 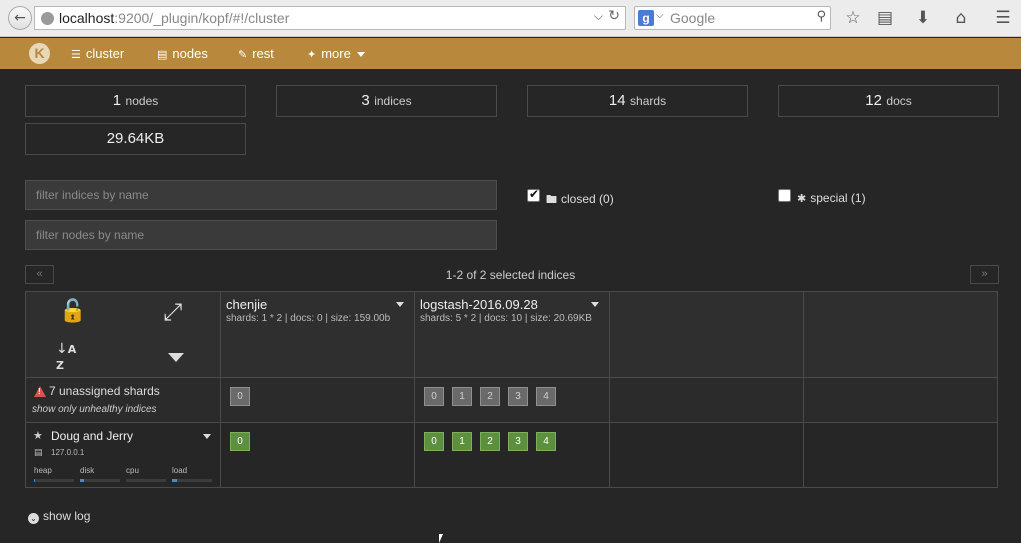 What do you see at coordinates (192, 480) in the screenshot?
I see `load-bar` at bounding box center [192, 480].